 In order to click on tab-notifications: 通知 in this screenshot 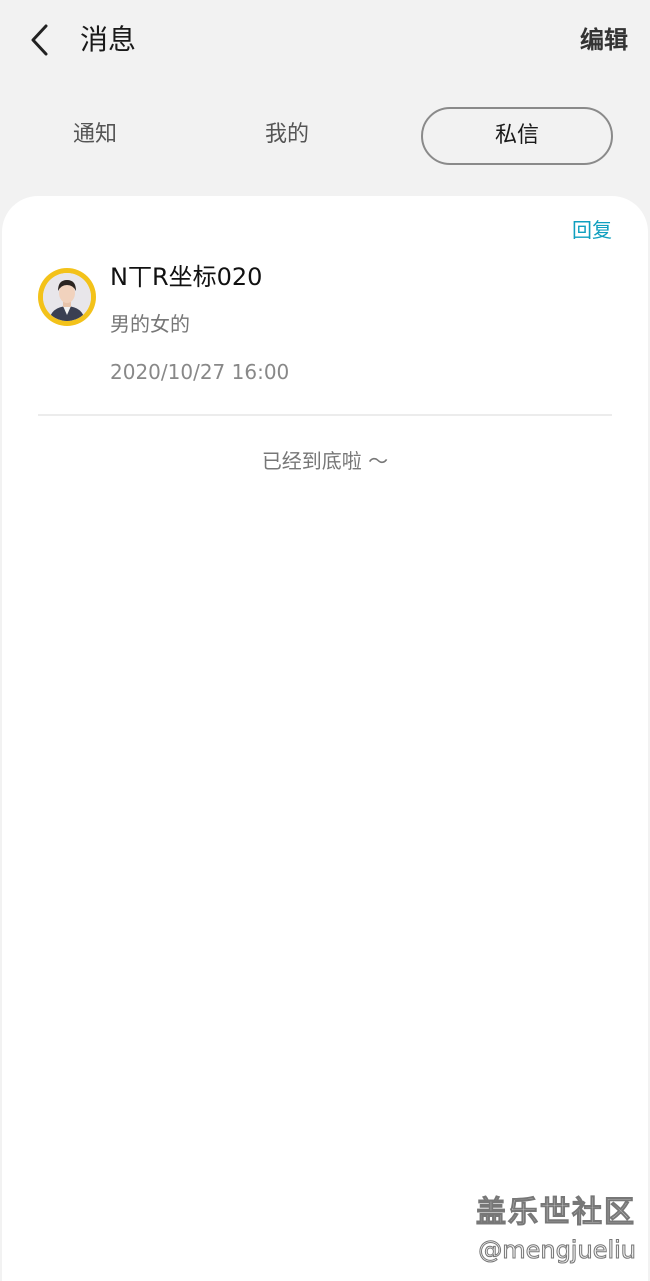, I will do `click(95, 135)`.